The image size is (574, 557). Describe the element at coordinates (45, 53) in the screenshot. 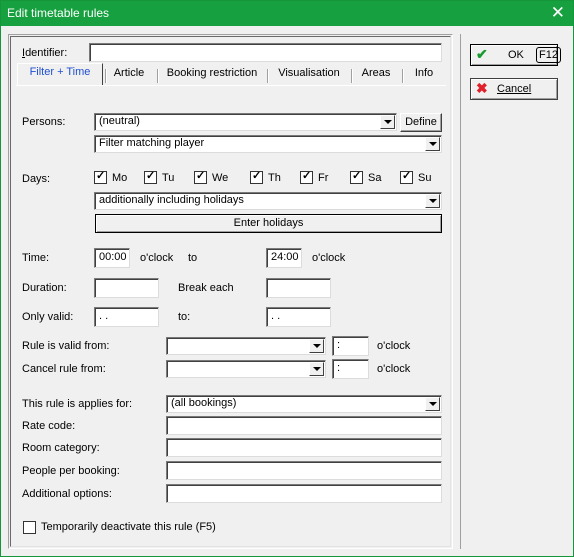

I see `identifier-label: Identifier:` at that location.